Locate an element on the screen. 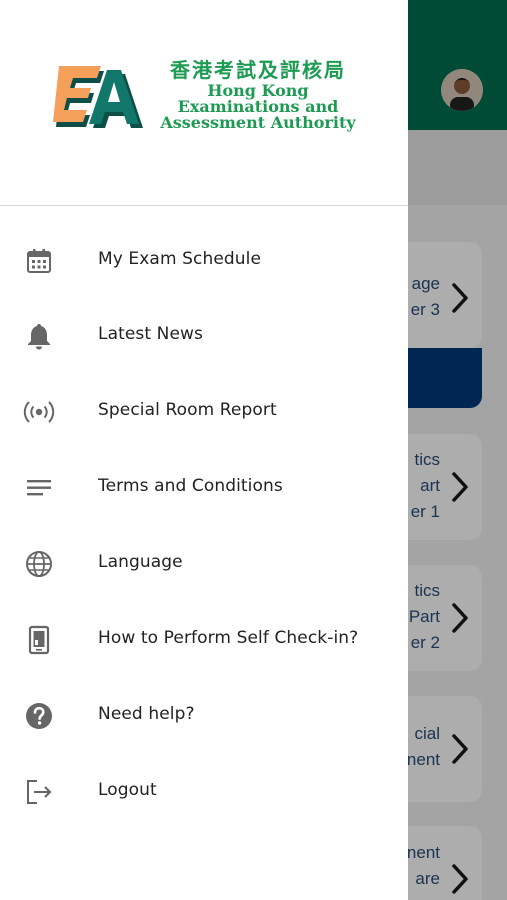 Image resolution: width=507 pixels, height=900 pixels. menu-item-latest-news: Latest News is located at coordinates (204, 334).